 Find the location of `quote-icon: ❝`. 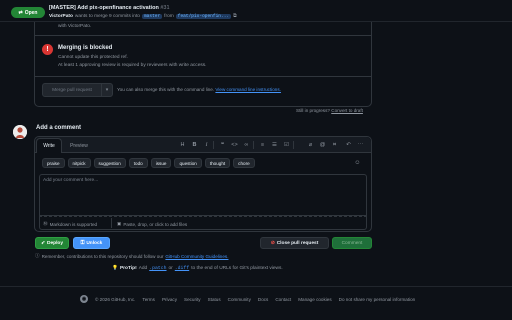

quote-icon: ❝ is located at coordinates (222, 145).